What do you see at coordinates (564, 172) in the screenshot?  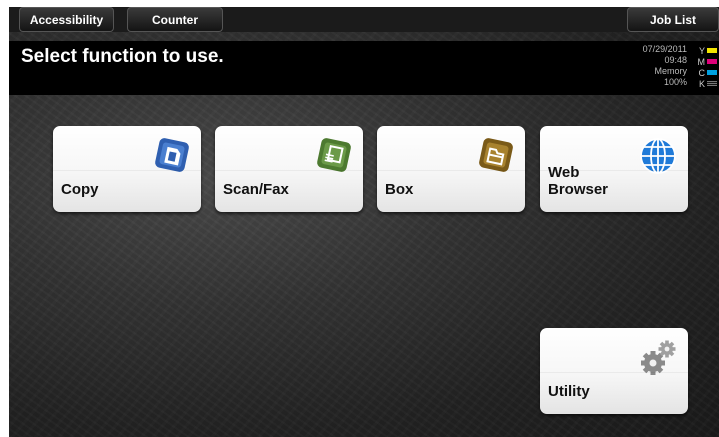 I see `web-browser-label-line1: Web` at bounding box center [564, 172].